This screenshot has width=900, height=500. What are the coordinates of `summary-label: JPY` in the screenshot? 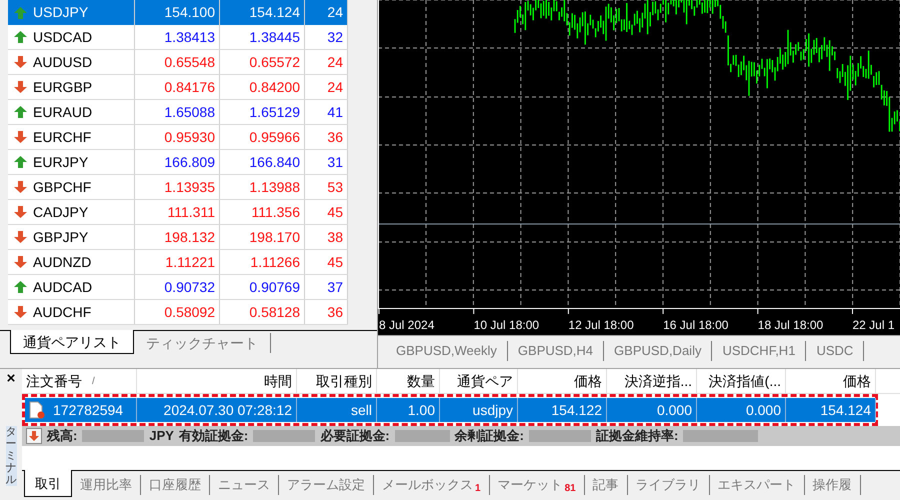 It's located at (161, 436).